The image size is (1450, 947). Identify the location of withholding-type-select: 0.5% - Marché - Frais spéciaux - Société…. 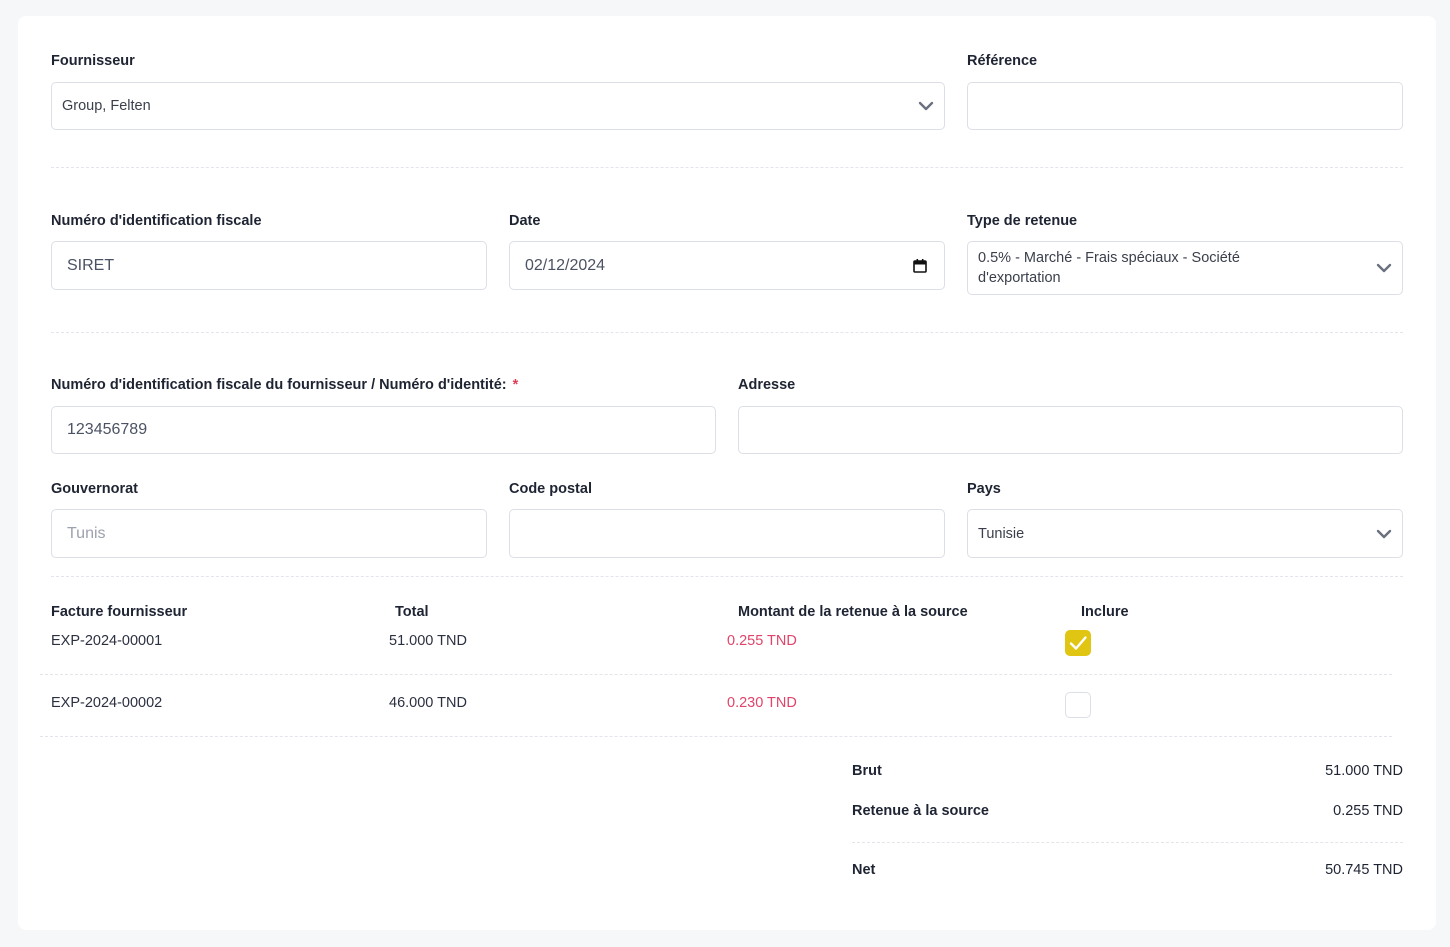
(1185, 268).